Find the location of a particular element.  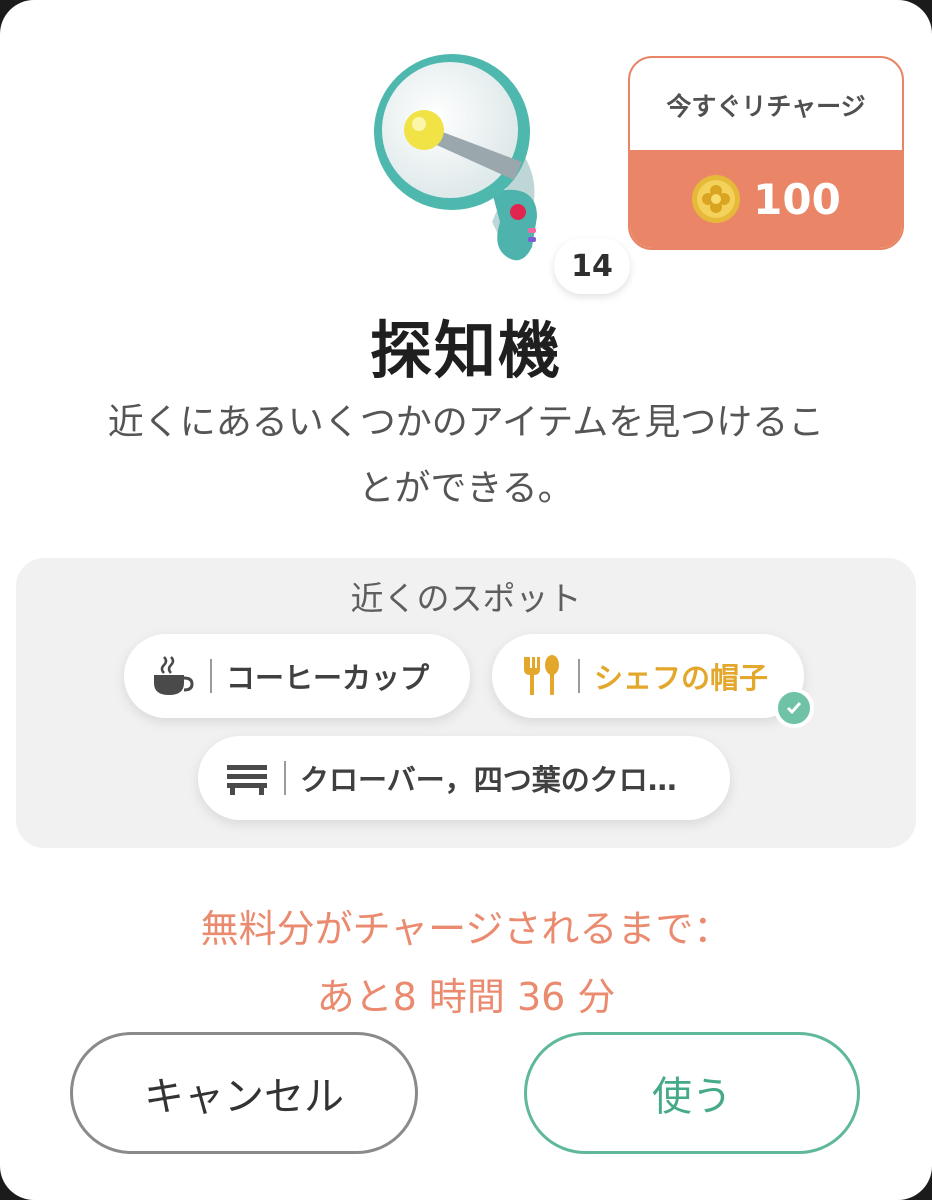

spots-title: 近くのスポット is located at coordinates (466, 598).